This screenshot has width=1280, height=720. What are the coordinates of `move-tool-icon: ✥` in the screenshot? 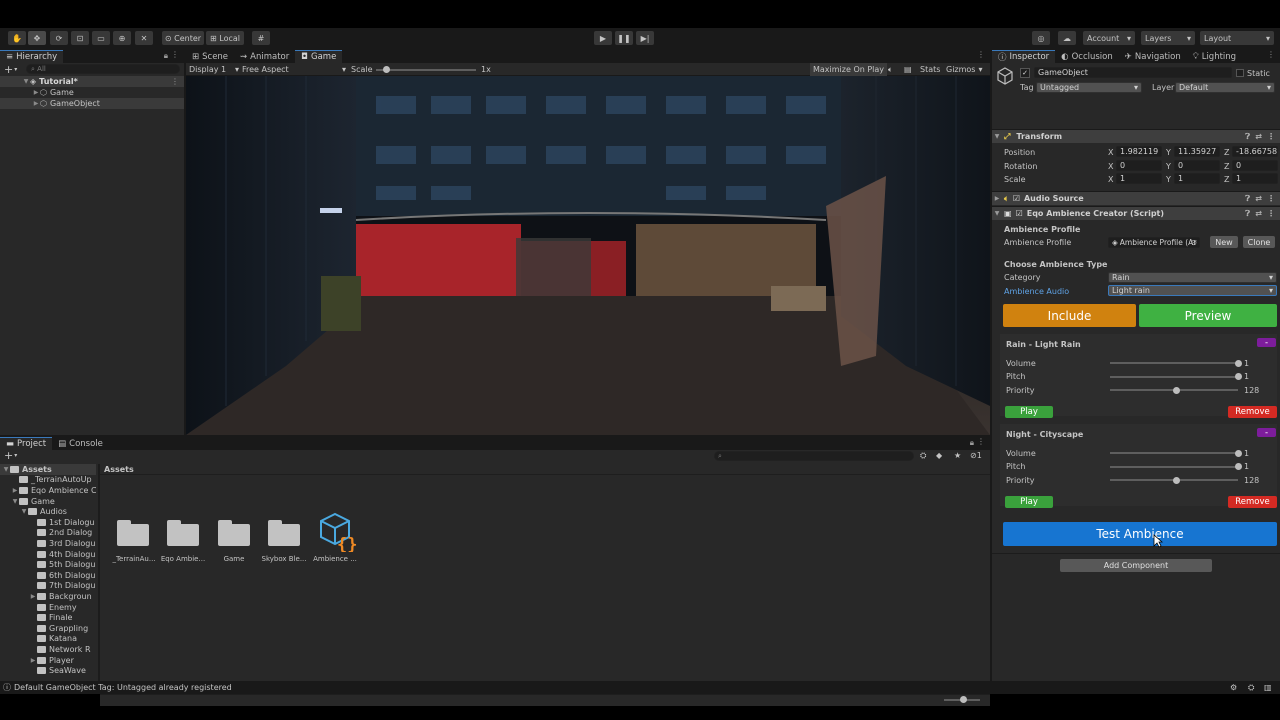 It's located at (37, 38).